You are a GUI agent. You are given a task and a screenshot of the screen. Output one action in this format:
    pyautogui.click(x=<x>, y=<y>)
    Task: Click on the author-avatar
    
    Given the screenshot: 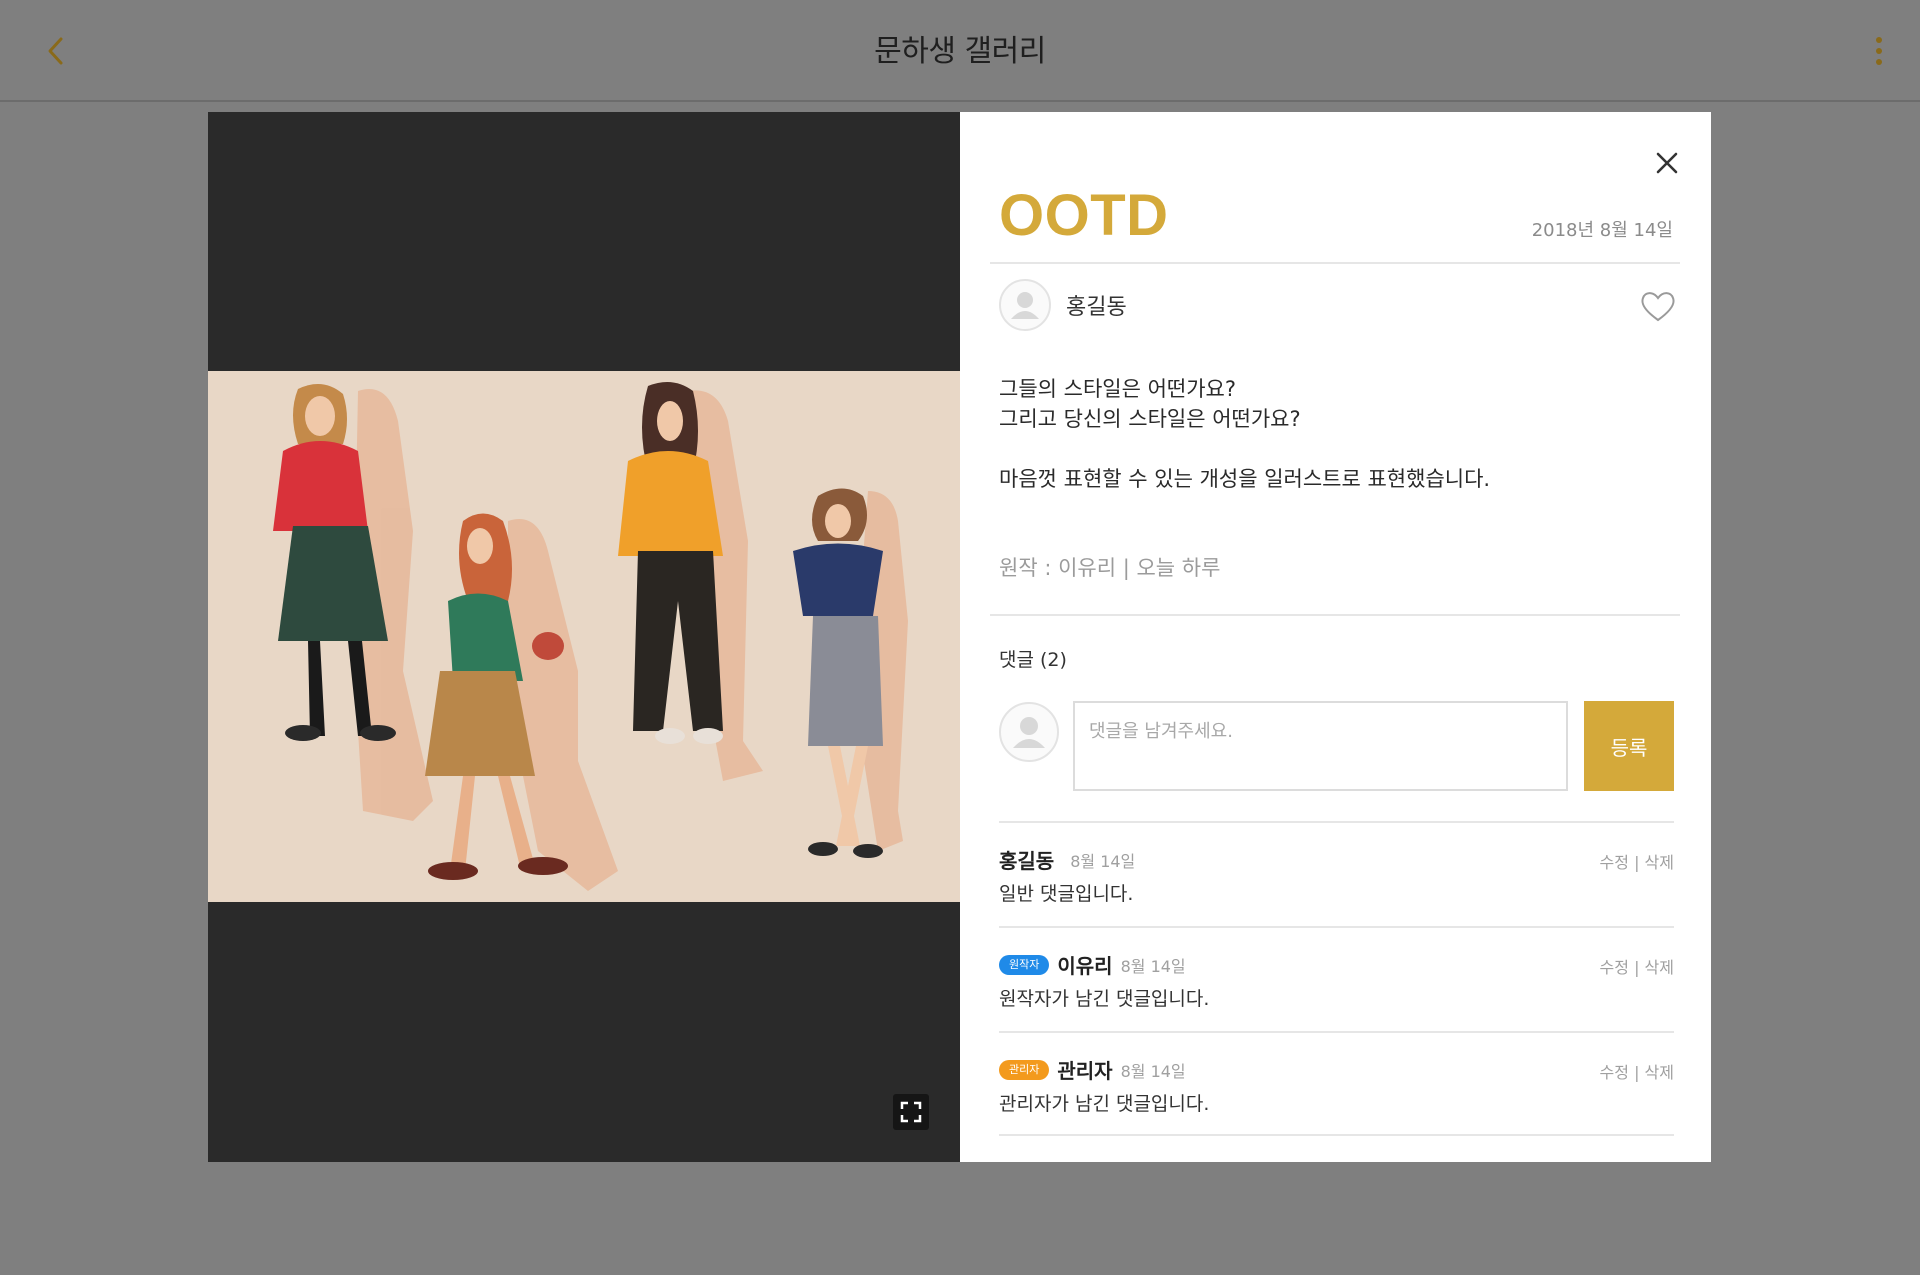 What is the action you would take?
    pyautogui.click(x=1025, y=305)
    